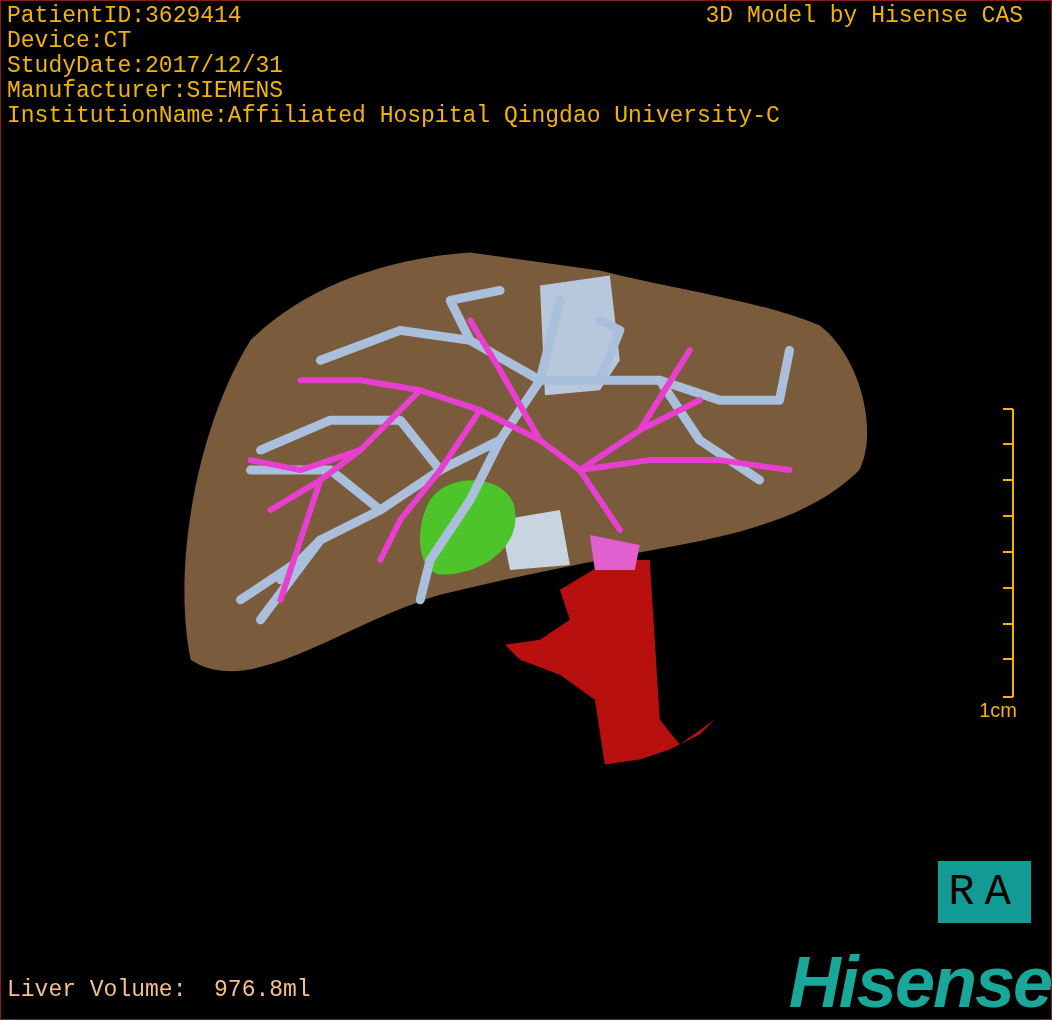  I want to click on info-text: InstitutionName:Affiliated Hospital Qingdao University-C, so click(394, 116).